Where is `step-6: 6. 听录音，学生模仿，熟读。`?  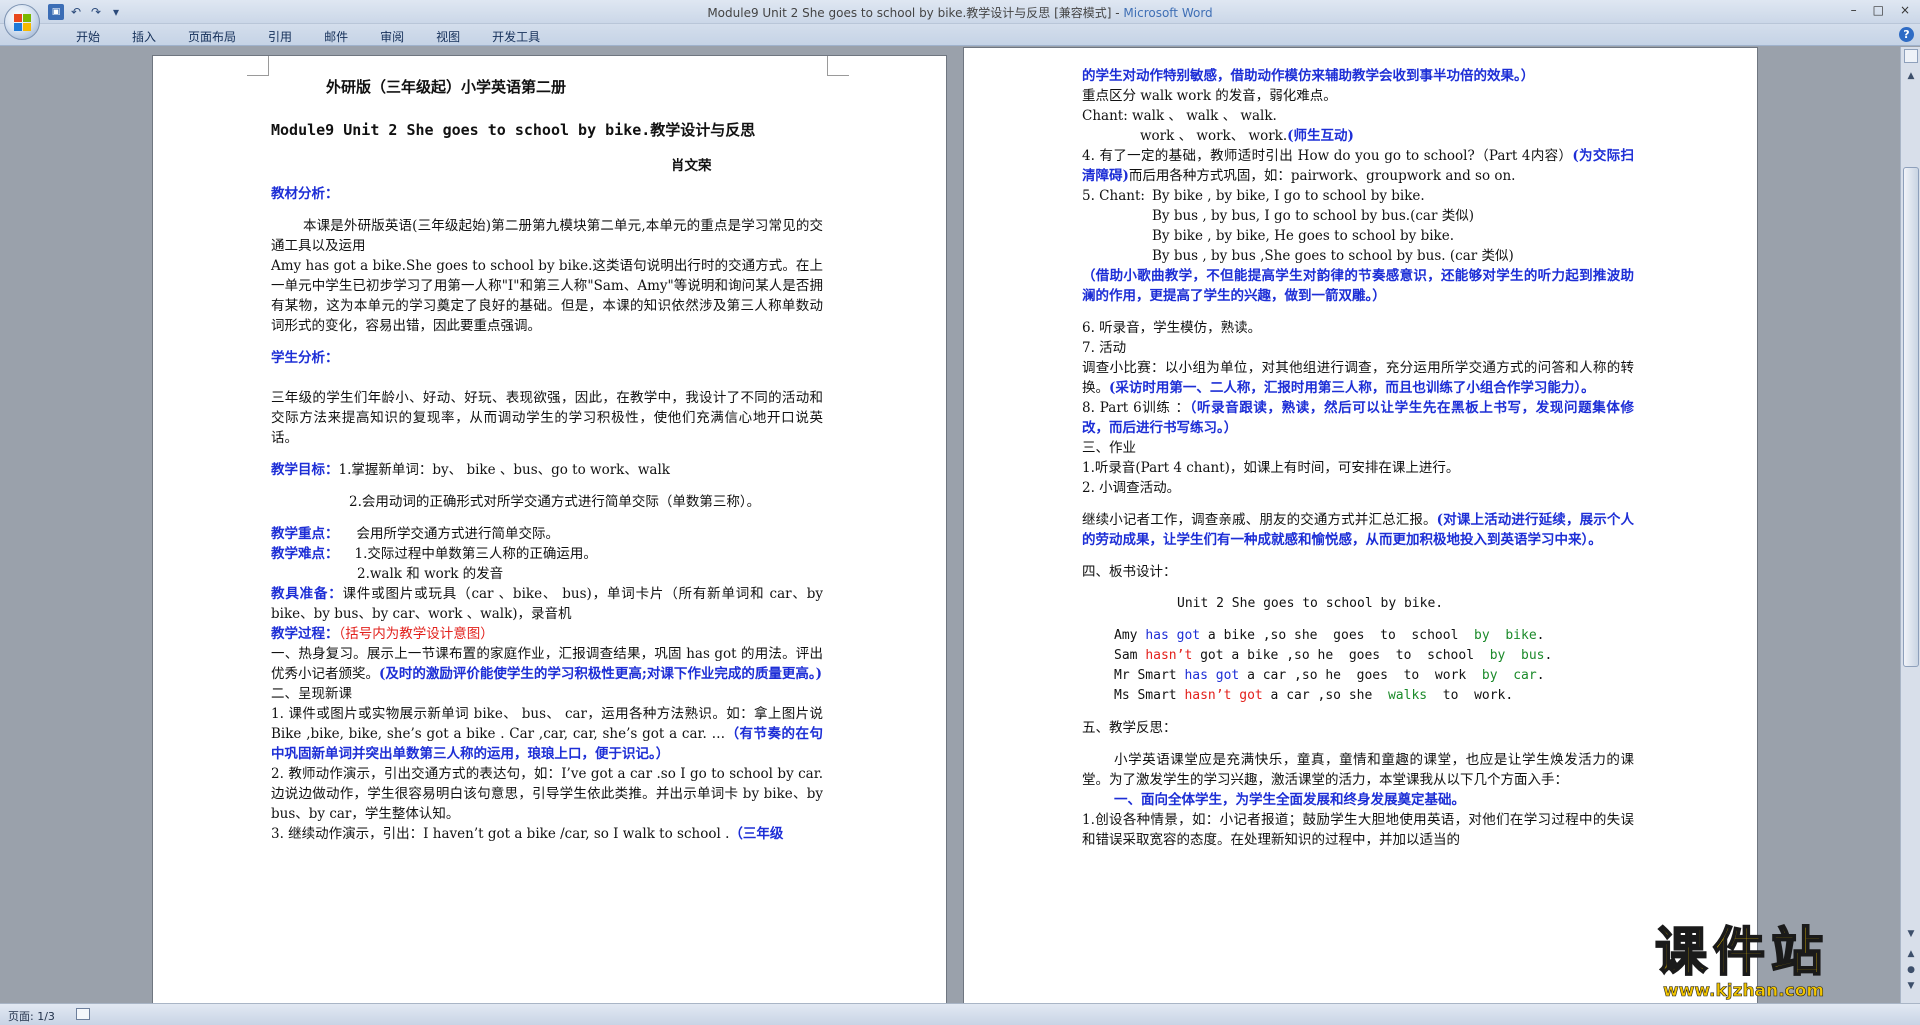 step-6: 6. 听录音，学生模仿，熟读。 is located at coordinates (1172, 328).